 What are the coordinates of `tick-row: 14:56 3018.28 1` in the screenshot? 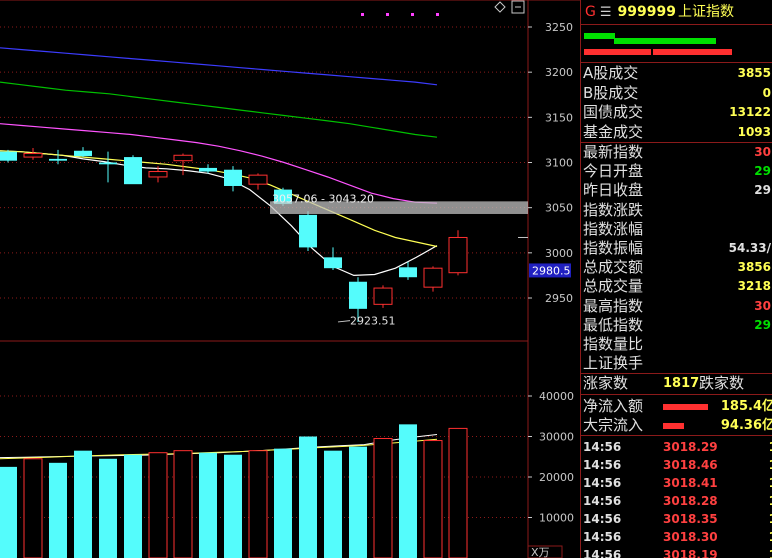 It's located at (676, 501).